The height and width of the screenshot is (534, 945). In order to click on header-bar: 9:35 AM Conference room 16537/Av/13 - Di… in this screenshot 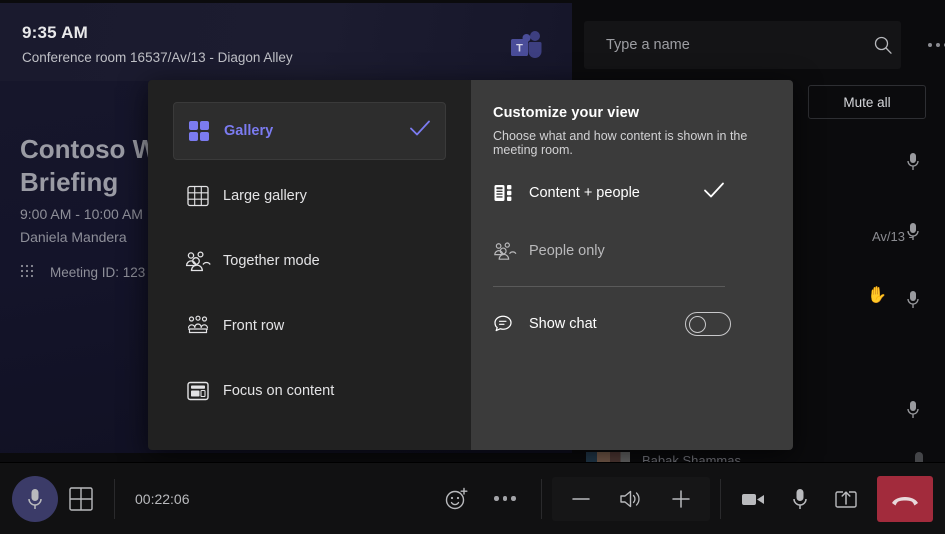, I will do `click(286, 42)`.